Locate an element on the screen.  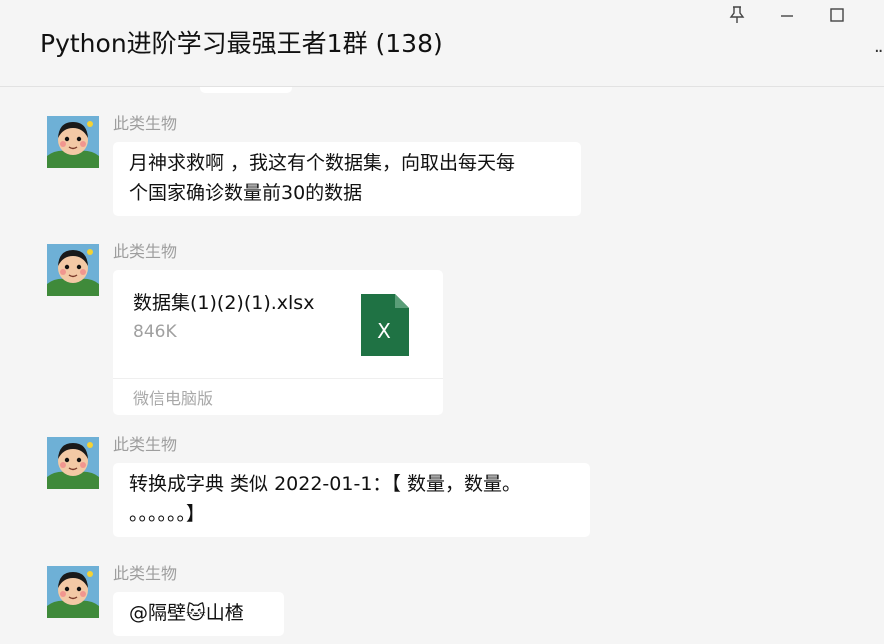
message-bubble: @隔壁🐱山楂 is located at coordinates (198, 614).